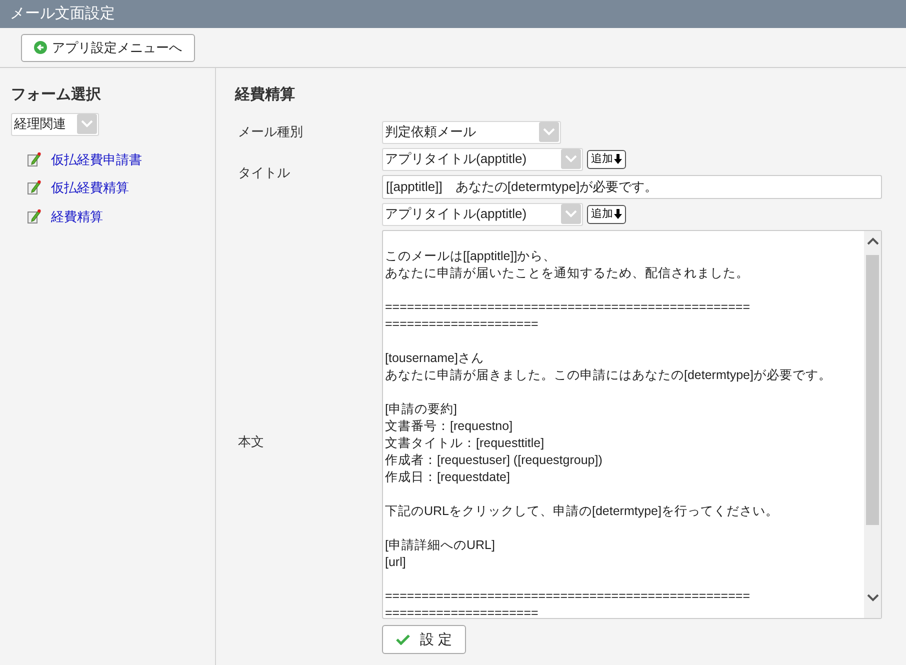 The image size is (906, 665). What do you see at coordinates (440, 545) in the screenshot?
I see `text-line: [申請詳細へのURL]` at bounding box center [440, 545].